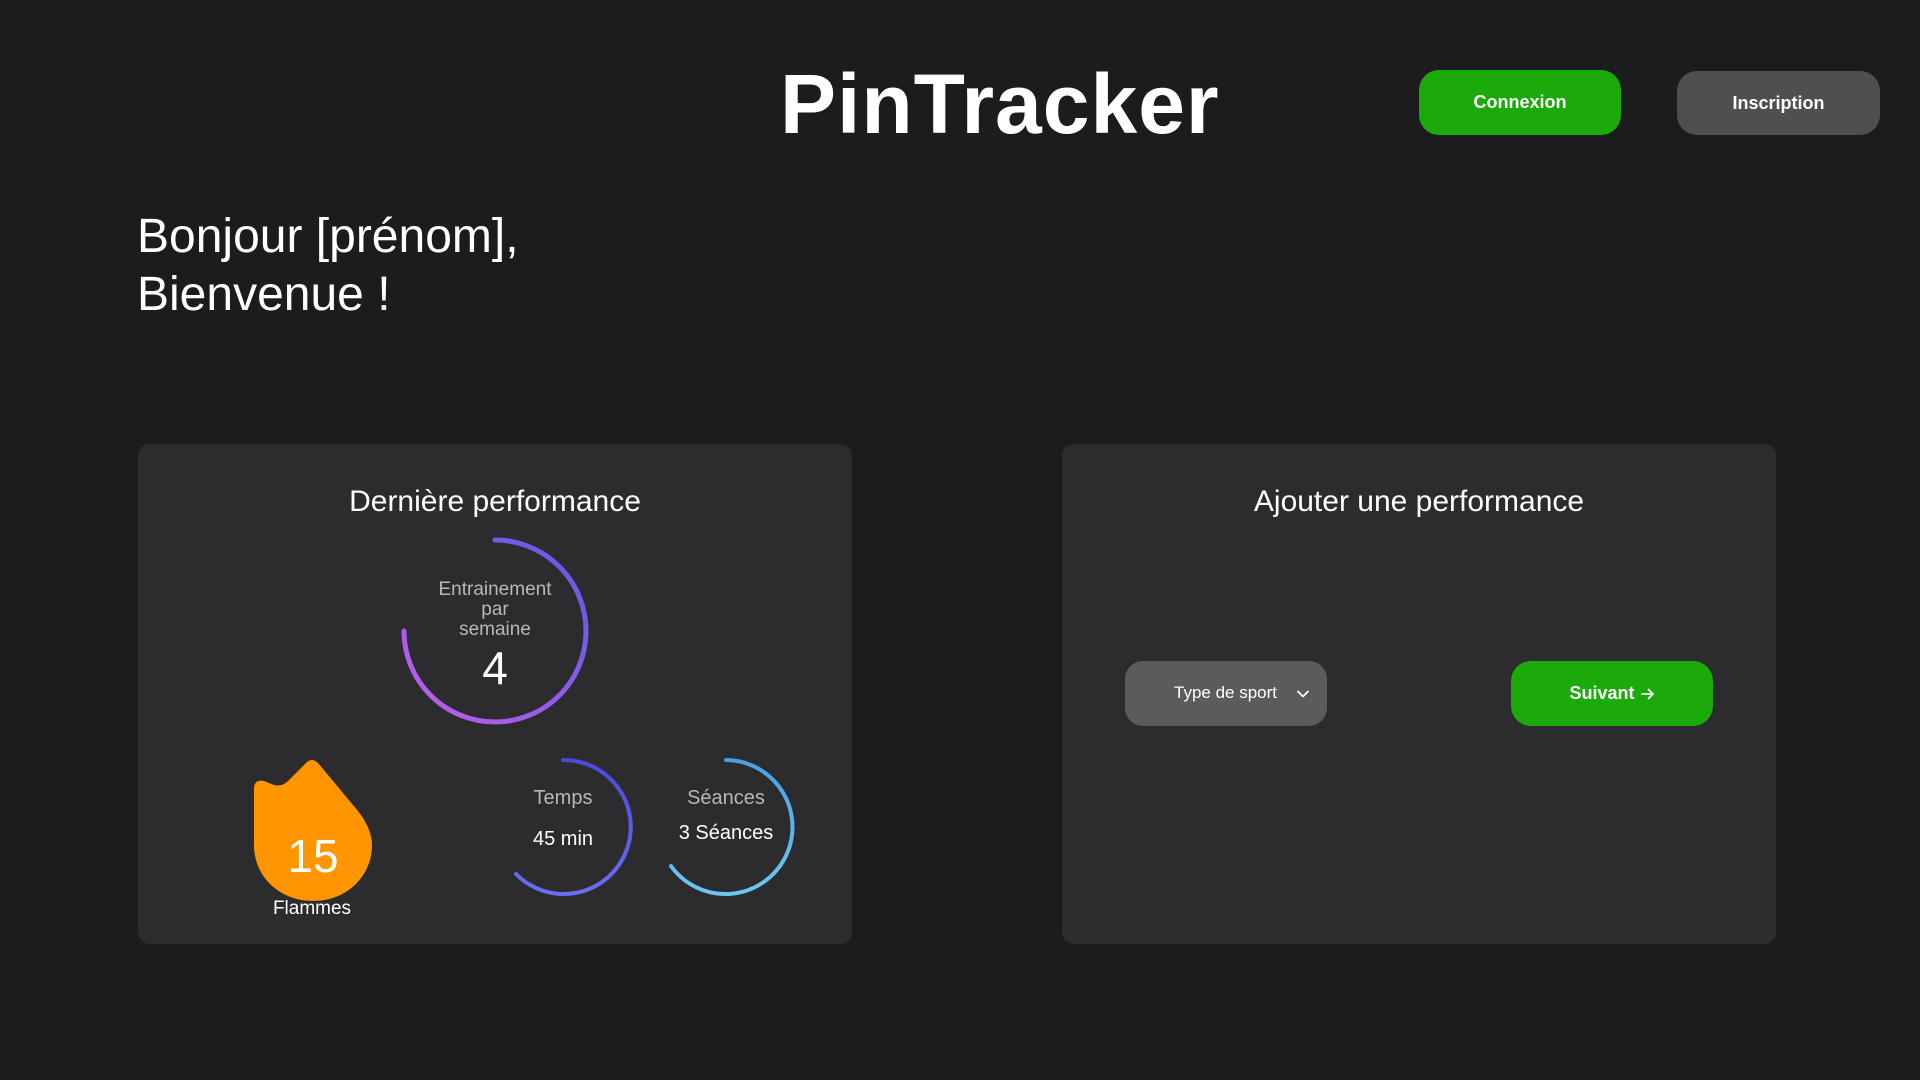 The width and height of the screenshot is (1920, 1080). I want to click on flame-count: 15, so click(313, 856).